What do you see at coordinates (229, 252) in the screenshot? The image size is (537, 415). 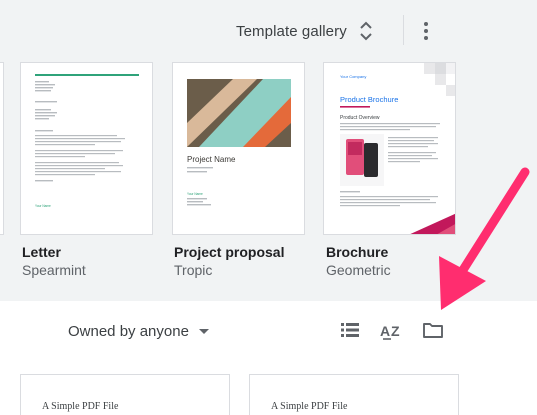 I see `template-name-project-proposal: Project proposal` at bounding box center [229, 252].